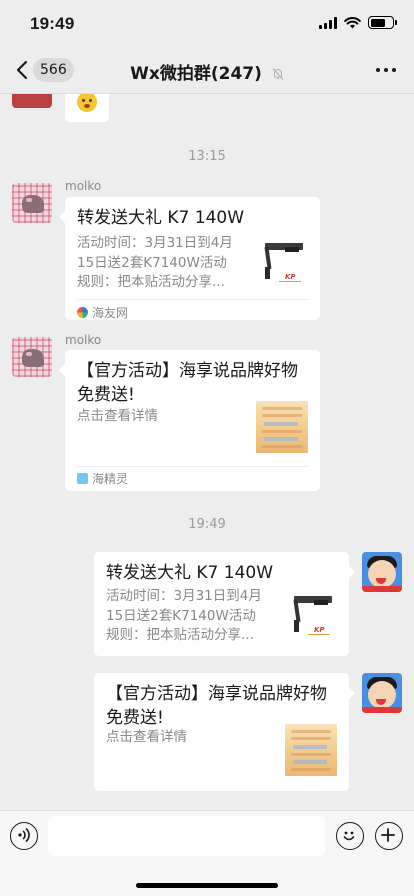 This screenshot has width=414, height=896. Describe the element at coordinates (207, 23) in the screenshot. I see `status-bar: 19:49` at that location.